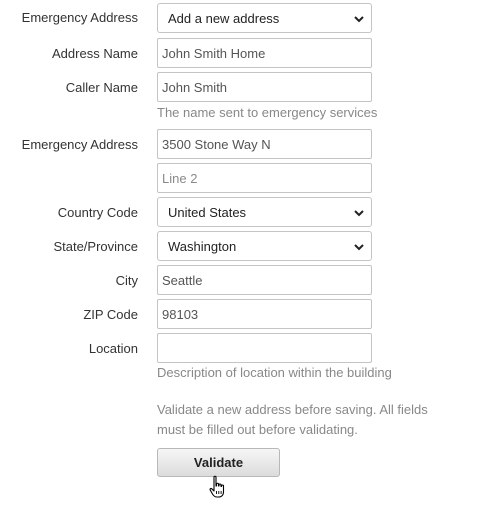 The width and height of the screenshot is (480, 506). I want to click on state-province-label: State/Province, so click(95, 246).